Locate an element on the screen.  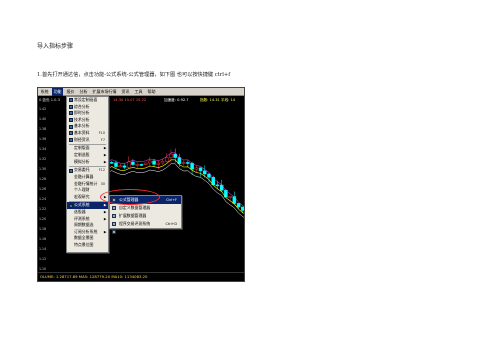
menu-item-shortcut: 30 is located at coordinates (102, 183).